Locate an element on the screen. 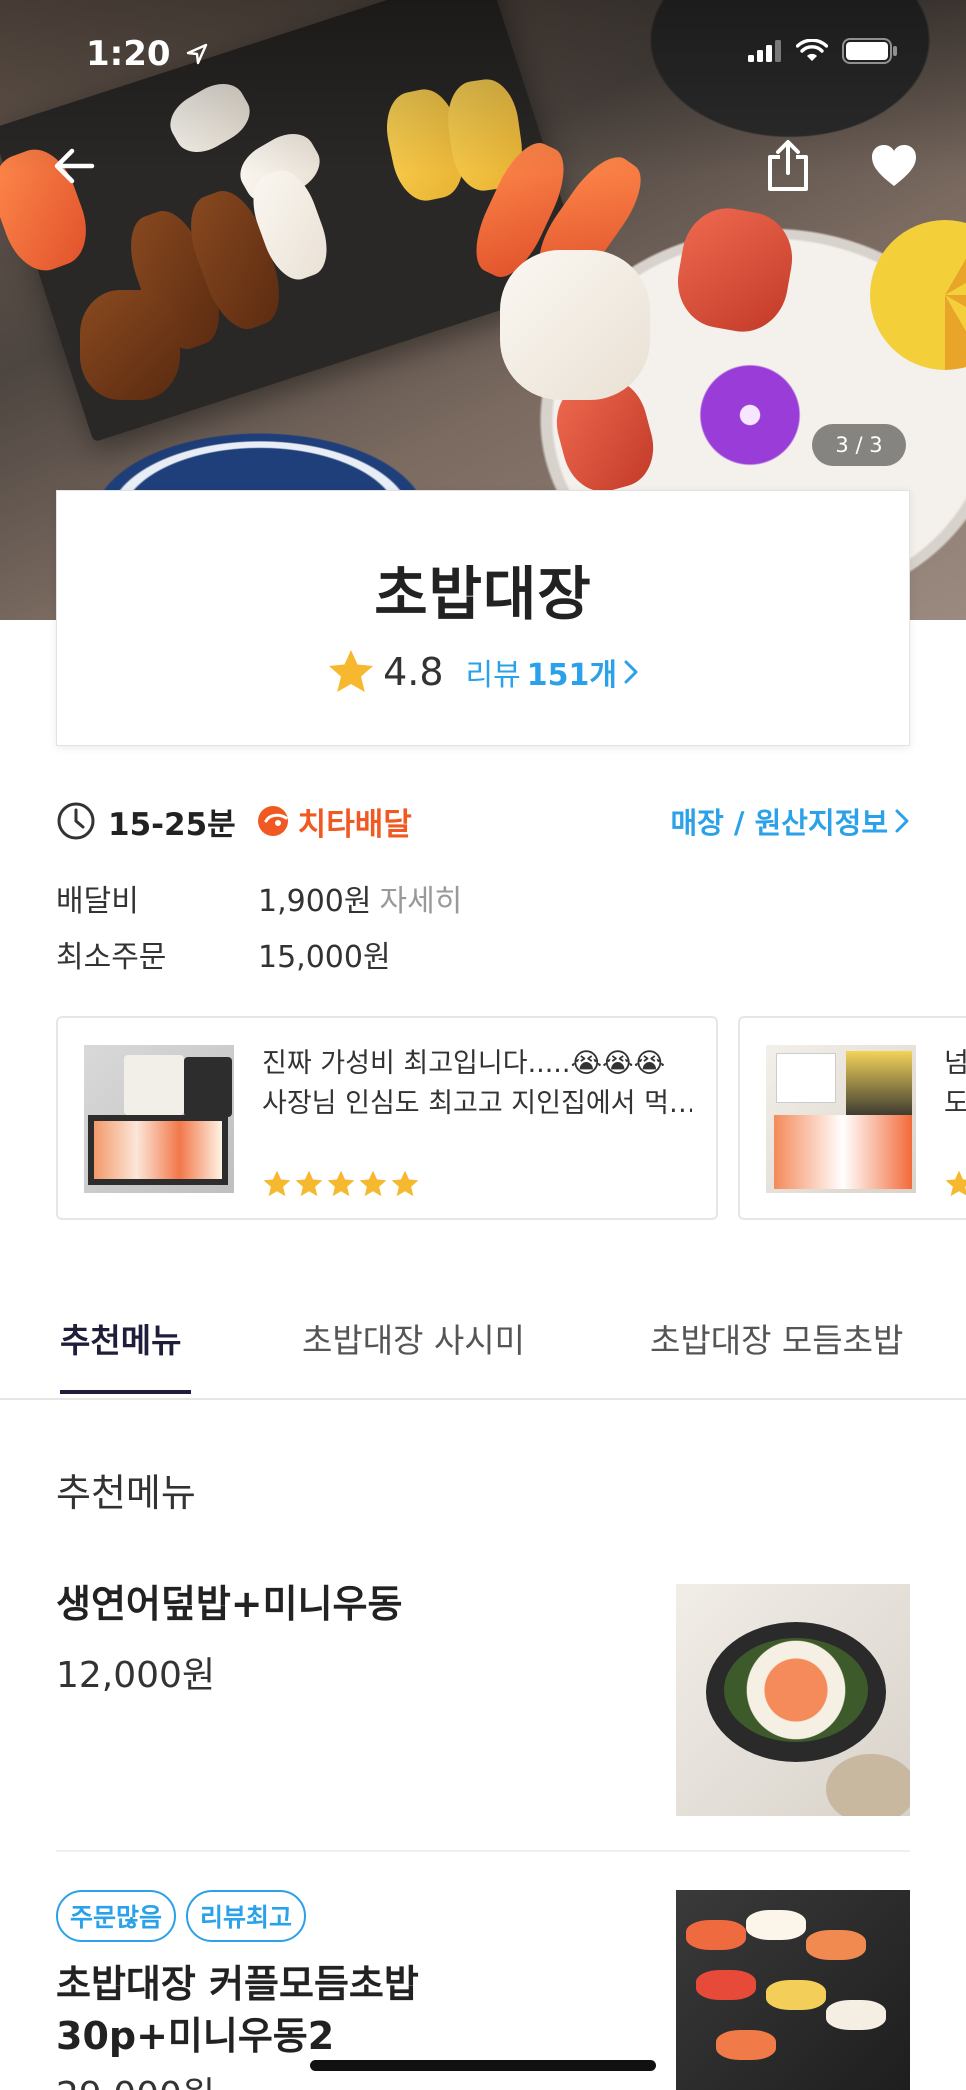 The image size is (966, 2090). delivery-fee-value: 1,900원 is located at coordinates (315, 901).